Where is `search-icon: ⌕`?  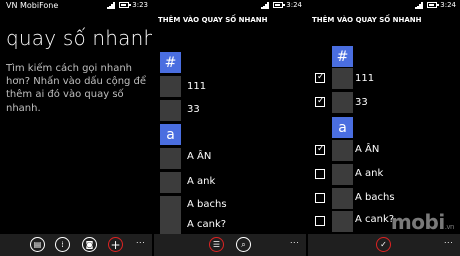
search-icon: ⌕ is located at coordinates (243, 244).